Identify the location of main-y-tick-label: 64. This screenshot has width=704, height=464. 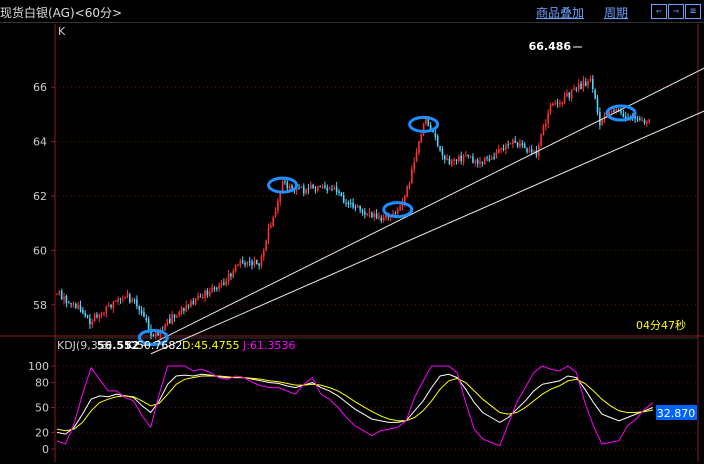
(40, 142).